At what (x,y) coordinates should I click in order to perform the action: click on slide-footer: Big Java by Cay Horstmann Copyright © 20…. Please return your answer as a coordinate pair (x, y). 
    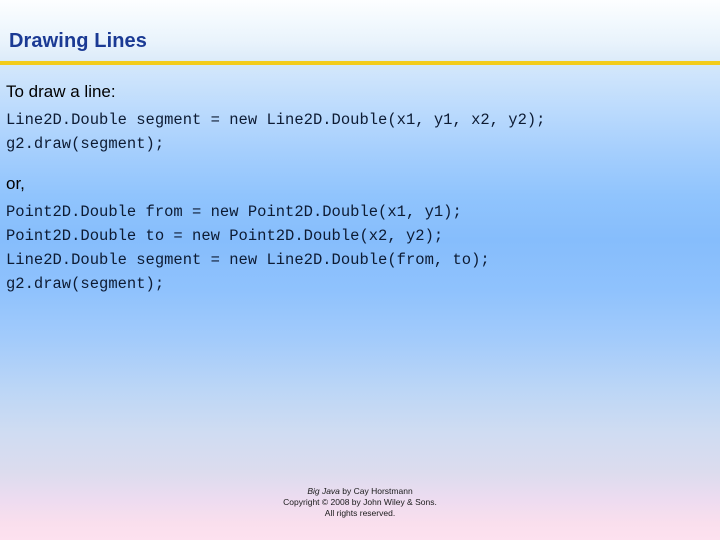
    Looking at the image, I should click on (360, 502).